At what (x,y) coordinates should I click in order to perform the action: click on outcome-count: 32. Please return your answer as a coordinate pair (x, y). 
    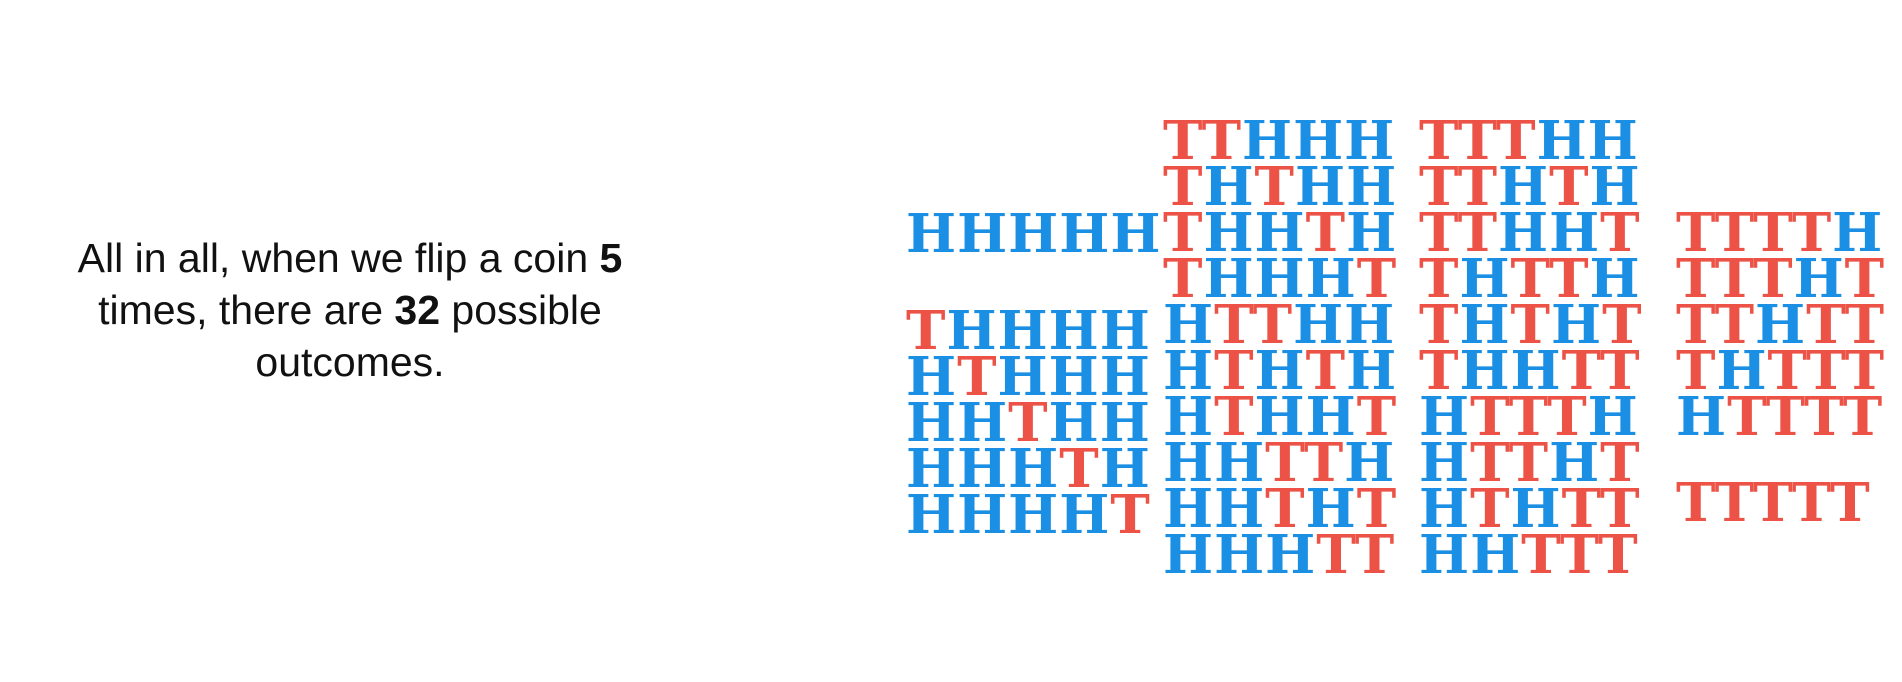
    Looking at the image, I should click on (417, 310).